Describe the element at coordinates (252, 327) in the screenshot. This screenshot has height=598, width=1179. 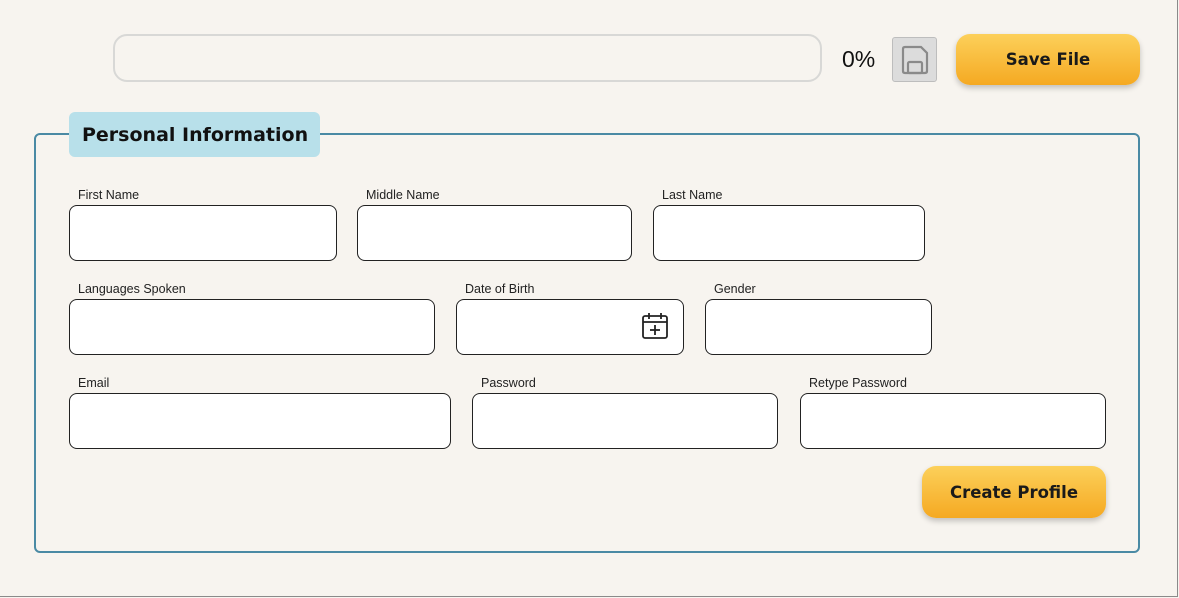
I see `languages-spoken-field` at that location.